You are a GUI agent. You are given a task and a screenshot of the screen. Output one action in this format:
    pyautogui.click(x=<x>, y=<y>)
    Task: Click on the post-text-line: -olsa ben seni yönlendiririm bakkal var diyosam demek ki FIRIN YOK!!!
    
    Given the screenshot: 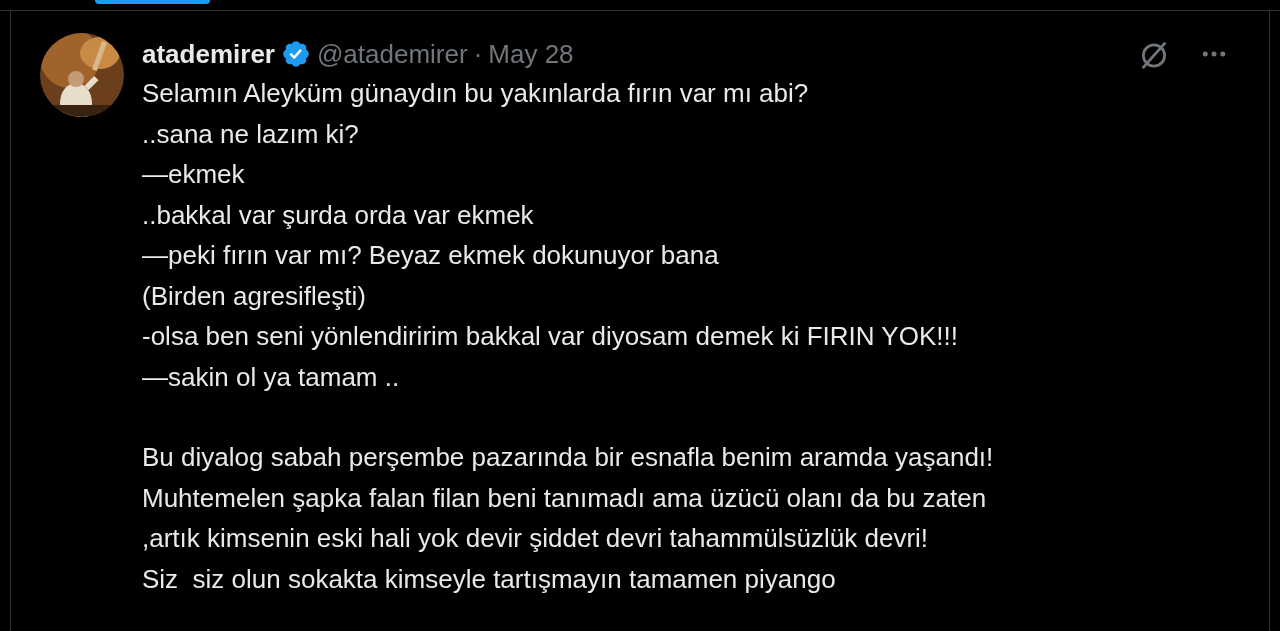 What is the action you would take?
    pyautogui.click(x=550, y=336)
    